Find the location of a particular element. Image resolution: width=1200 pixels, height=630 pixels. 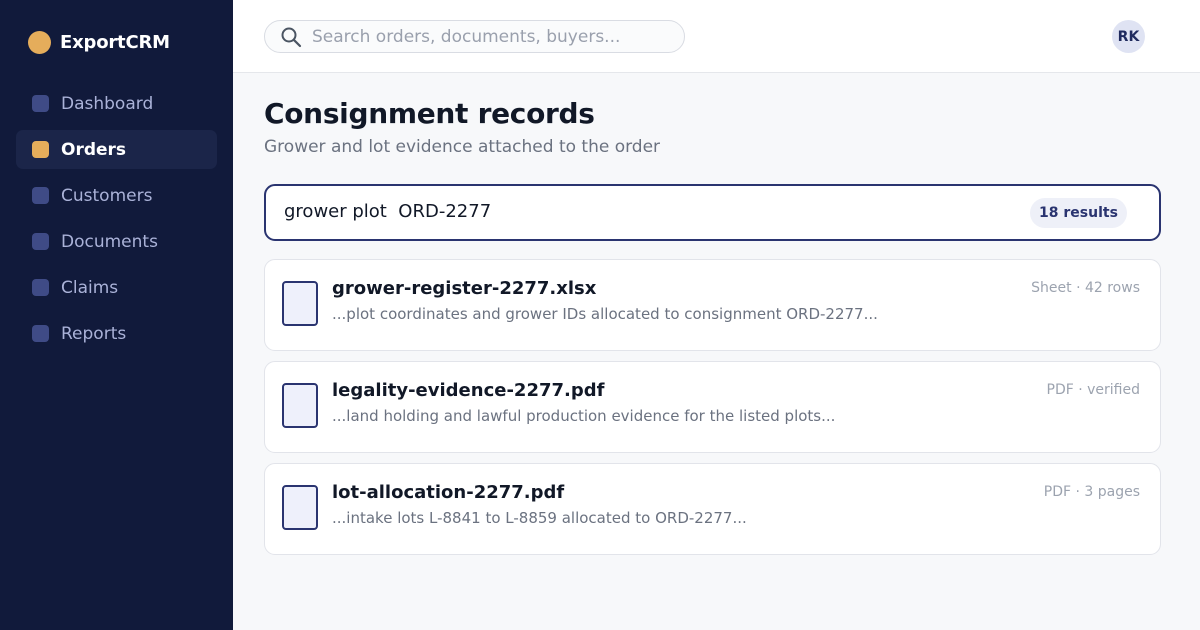

file-meta: PDF · 3 pages is located at coordinates (1091, 492).